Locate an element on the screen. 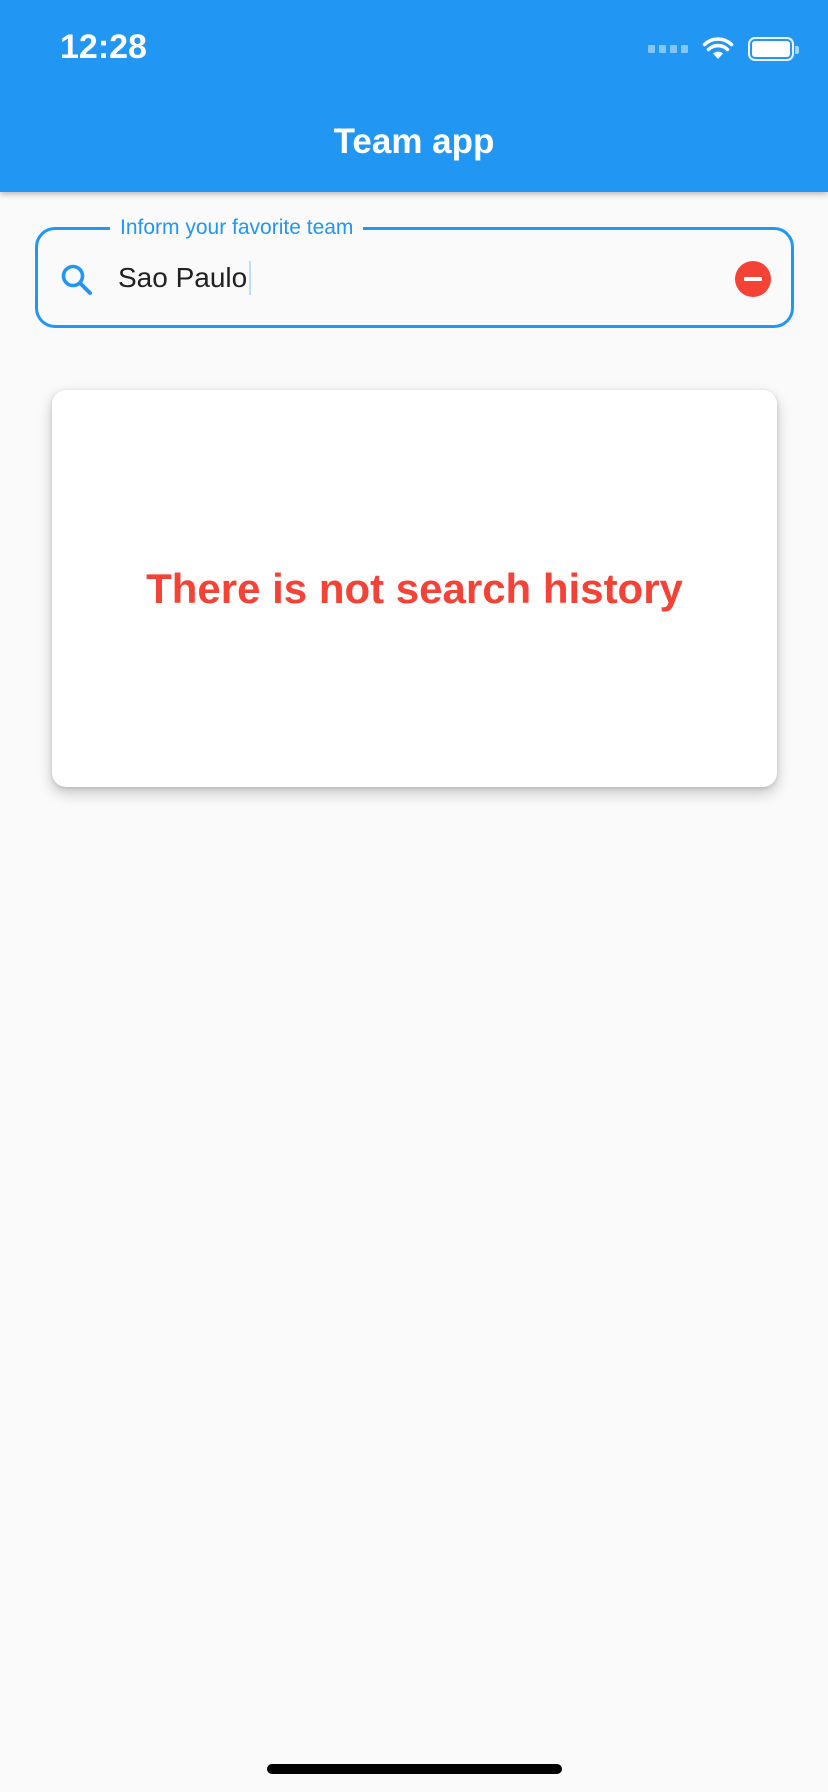  search-icon is located at coordinates (76, 279).